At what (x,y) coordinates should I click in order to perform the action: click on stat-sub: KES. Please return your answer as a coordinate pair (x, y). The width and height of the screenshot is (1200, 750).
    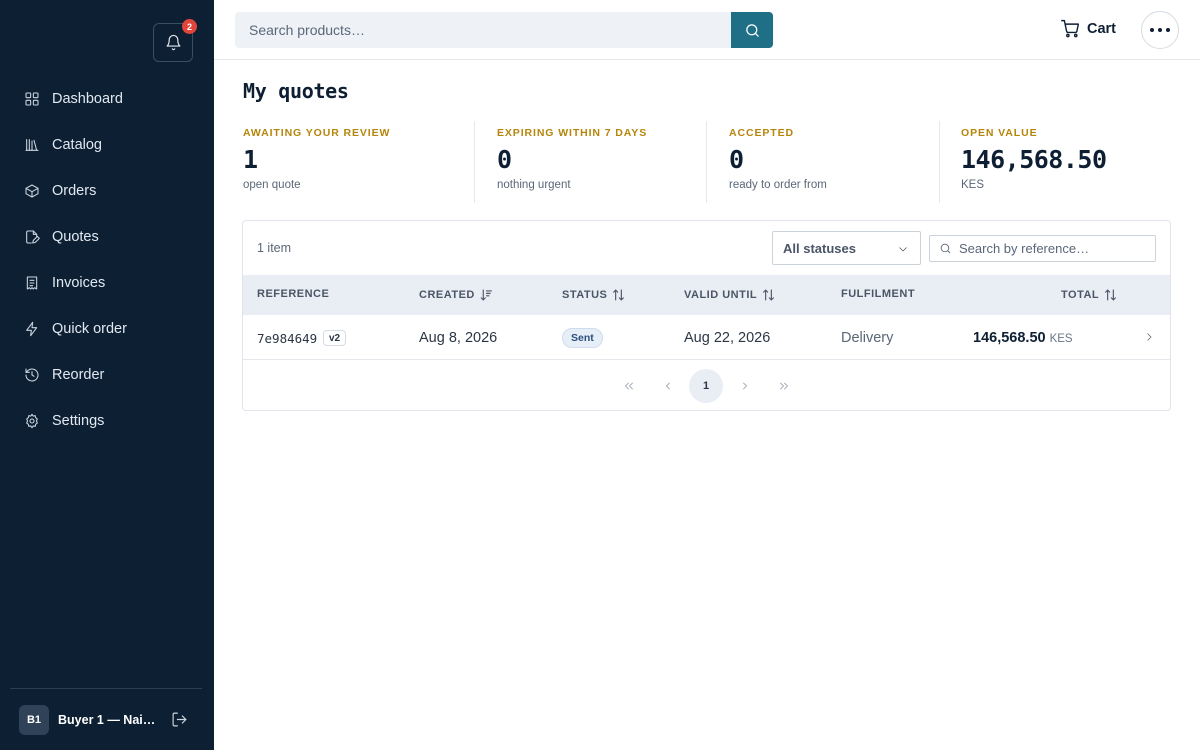
    Looking at the image, I should click on (973, 185).